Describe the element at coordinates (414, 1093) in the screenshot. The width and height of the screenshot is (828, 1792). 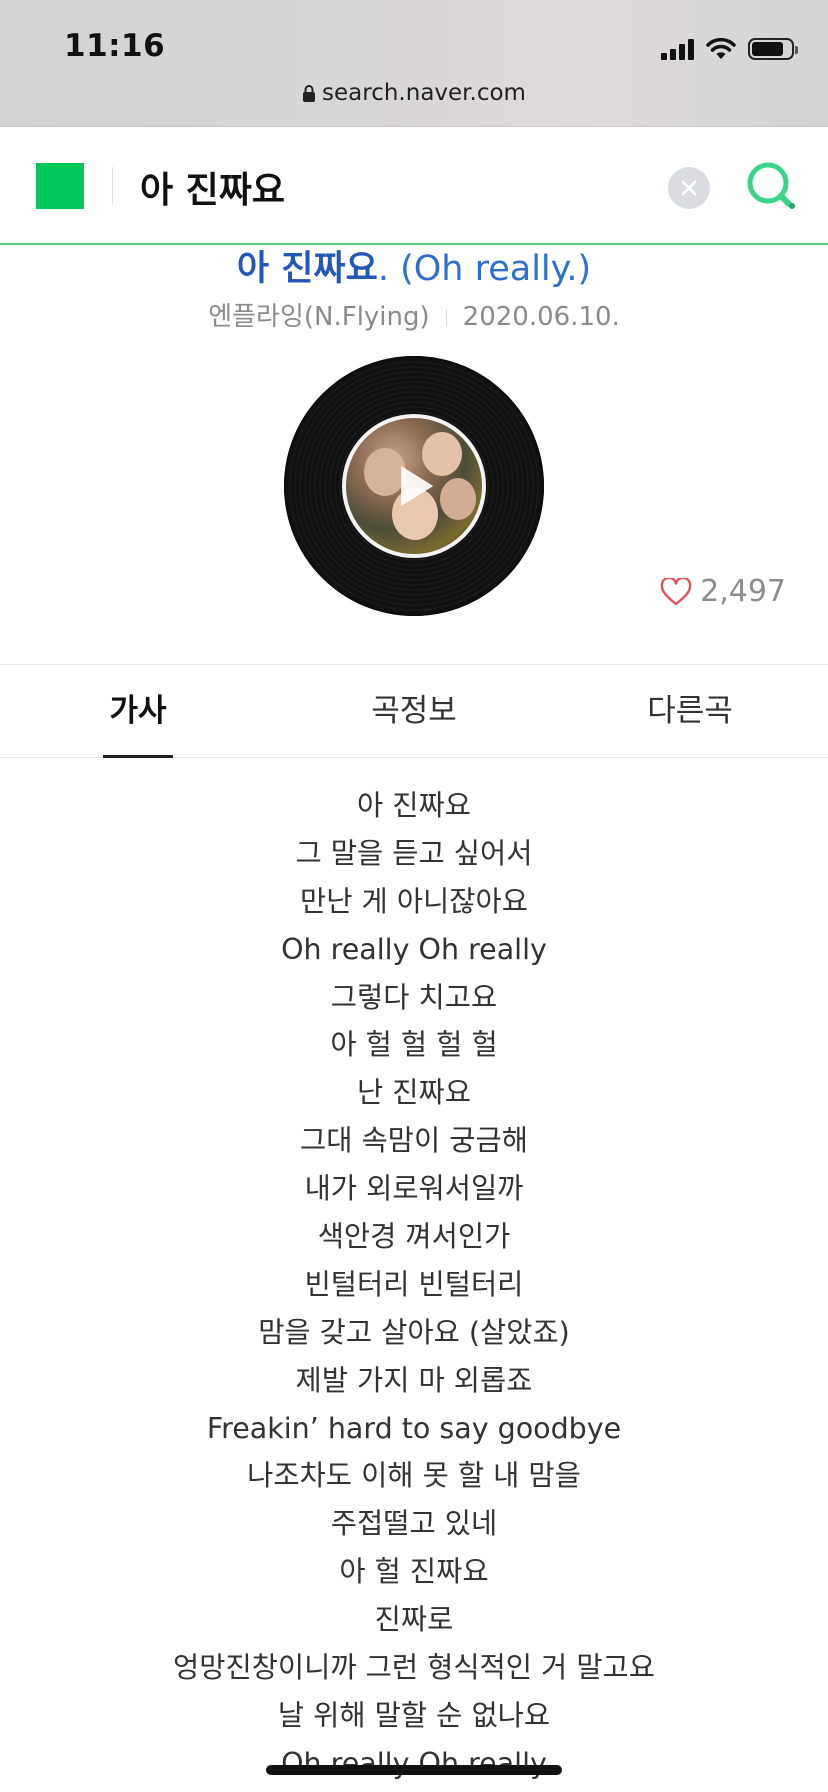
I see `lyric-line: 난 진짜요` at that location.